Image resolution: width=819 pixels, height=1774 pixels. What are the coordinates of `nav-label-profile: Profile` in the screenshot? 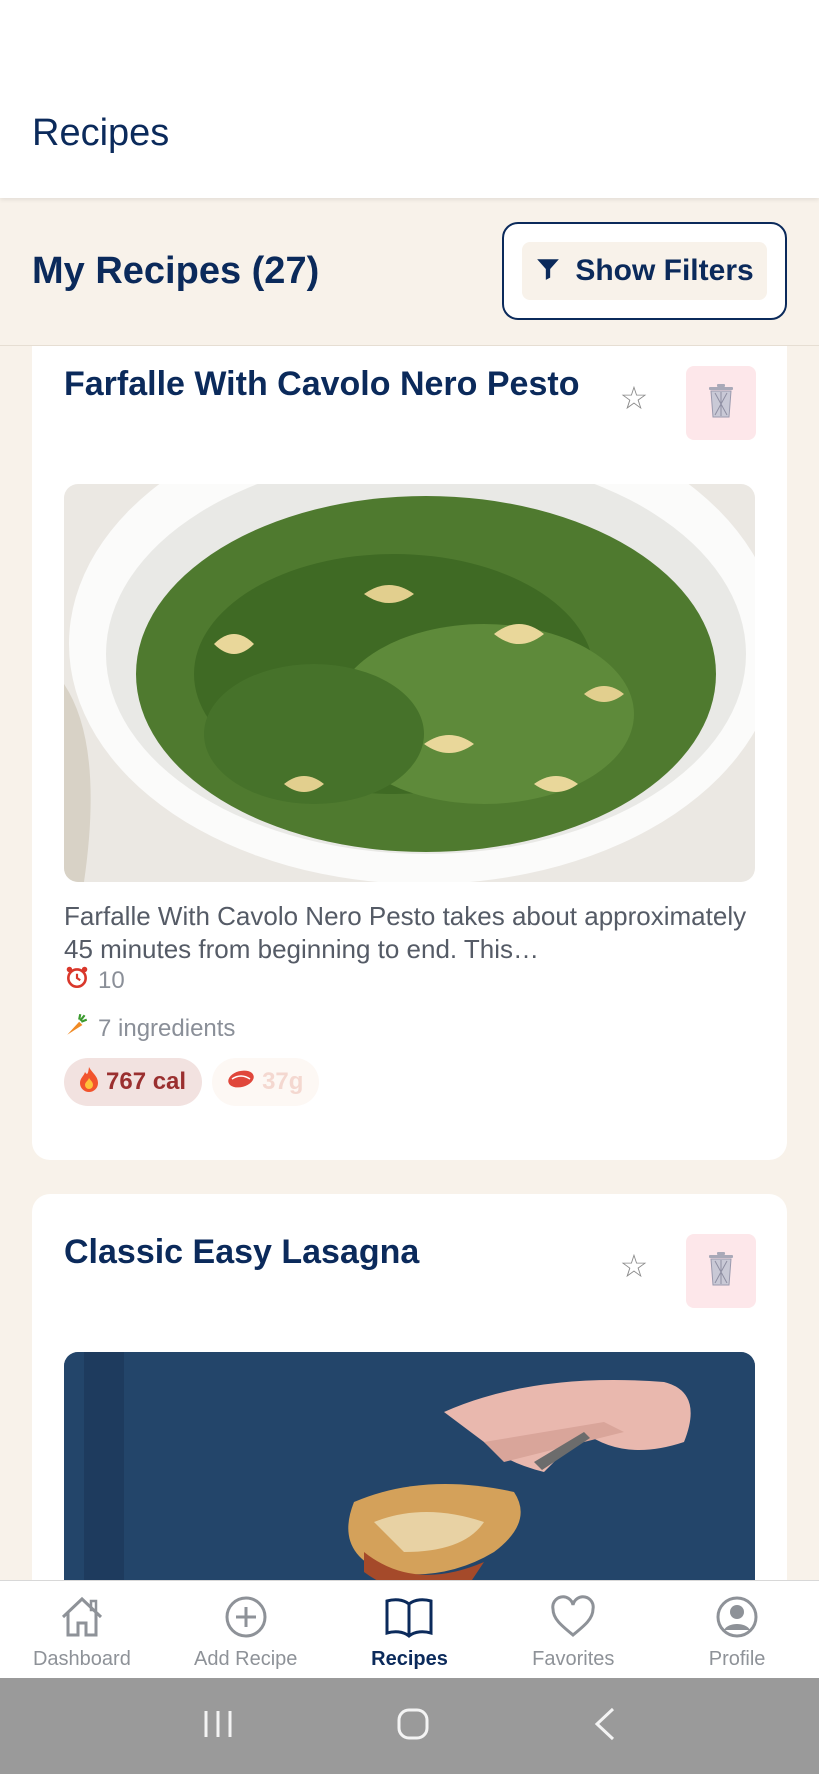 It's located at (737, 1659).